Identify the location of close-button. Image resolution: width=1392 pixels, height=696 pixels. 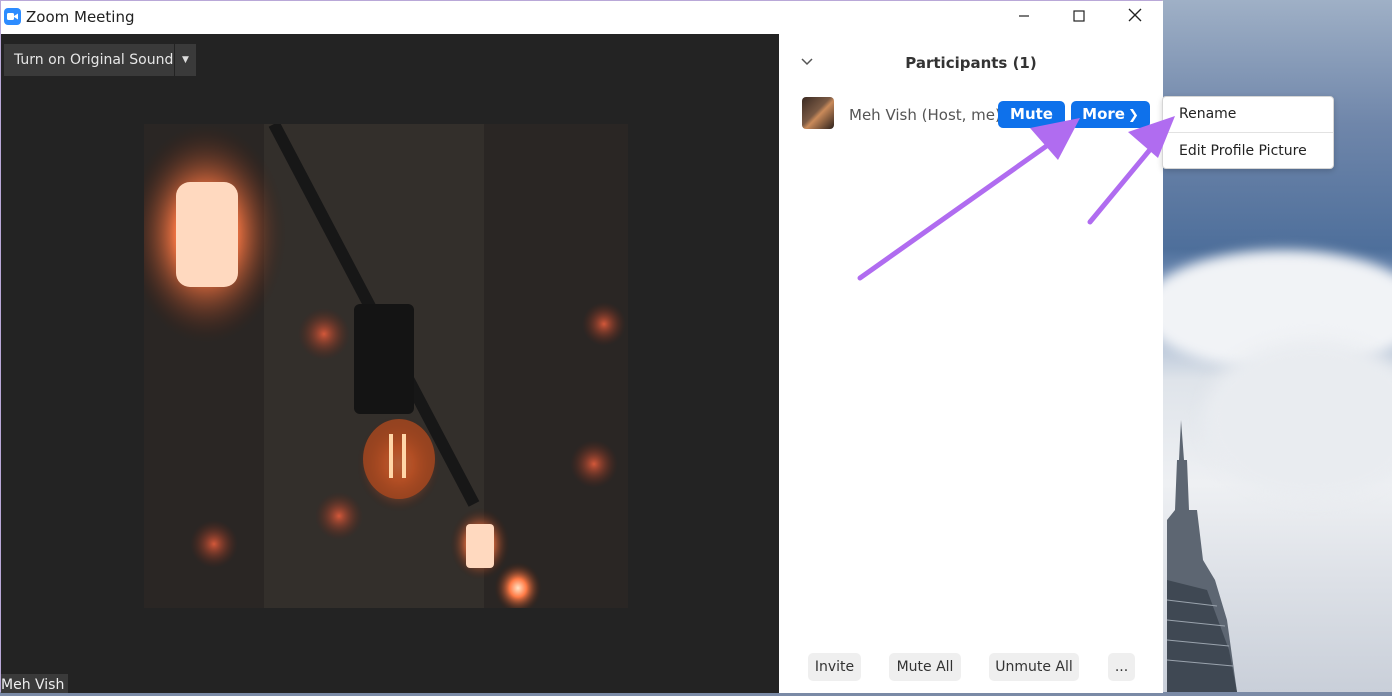
(1135, 17).